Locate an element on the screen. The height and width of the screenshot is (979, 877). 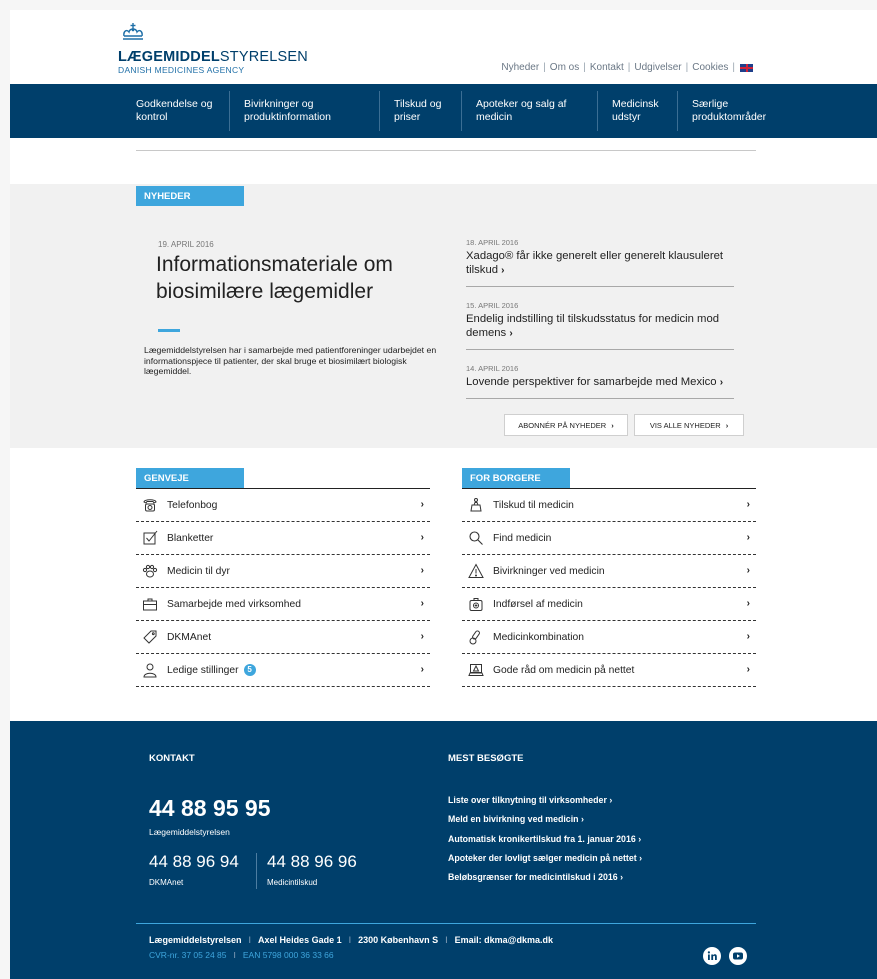
list-item-gode-raad: Gode råd om medicin på nettet › is located at coordinates (609, 670).